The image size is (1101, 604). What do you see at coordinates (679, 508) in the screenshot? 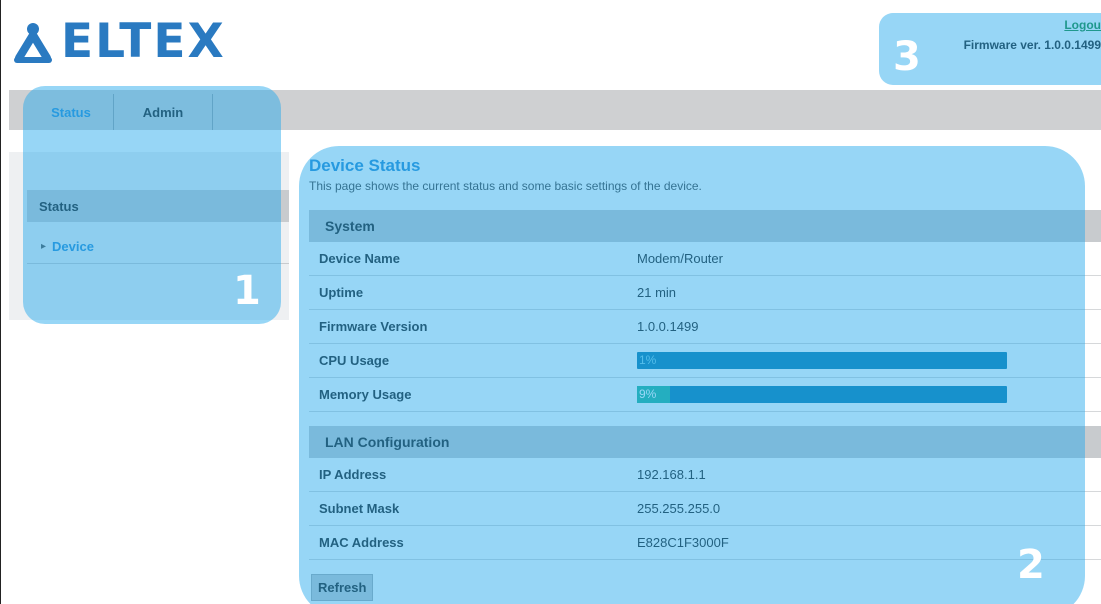
I see `row-value: 255.255.255.0` at bounding box center [679, 508].